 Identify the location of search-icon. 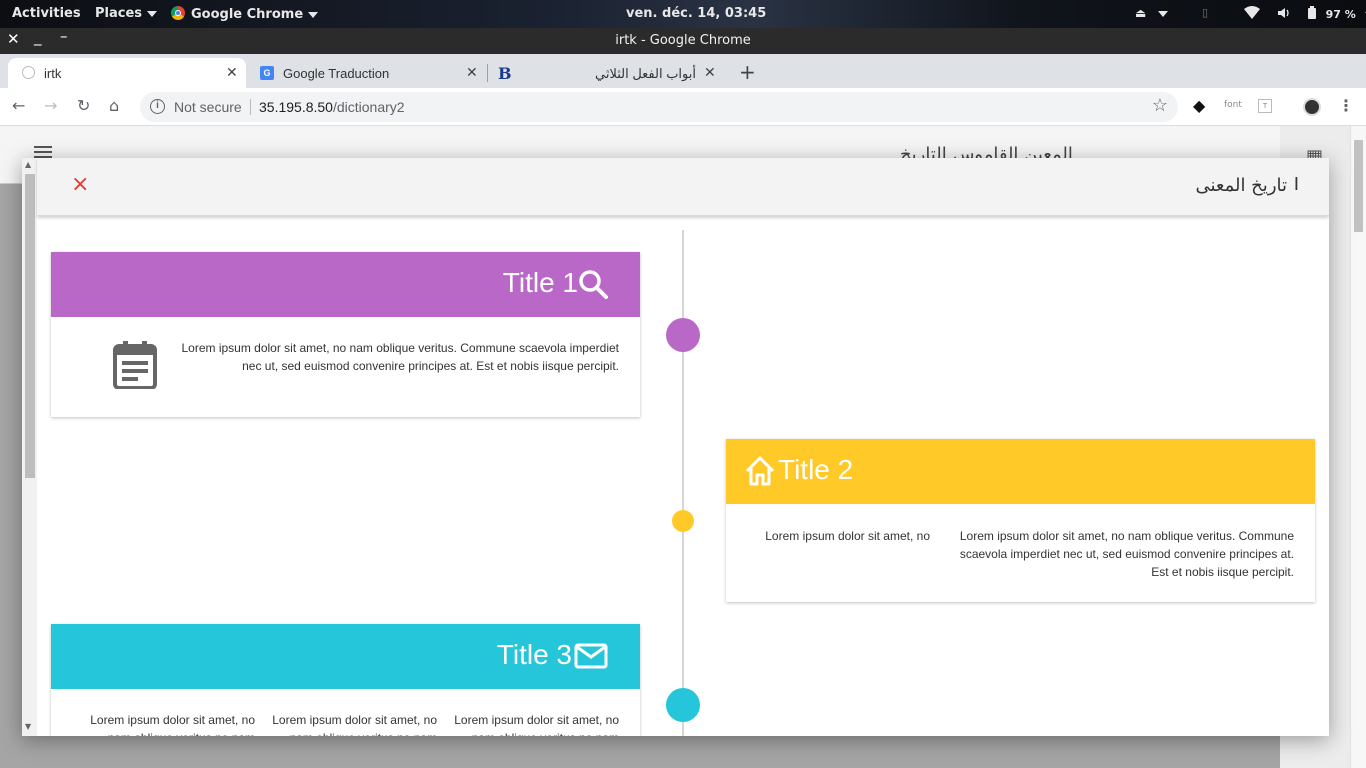
(593, 284).